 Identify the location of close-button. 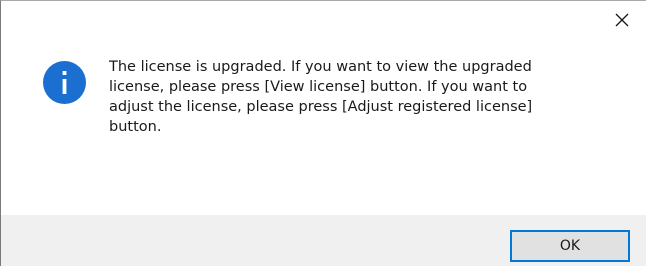
(622, 20).